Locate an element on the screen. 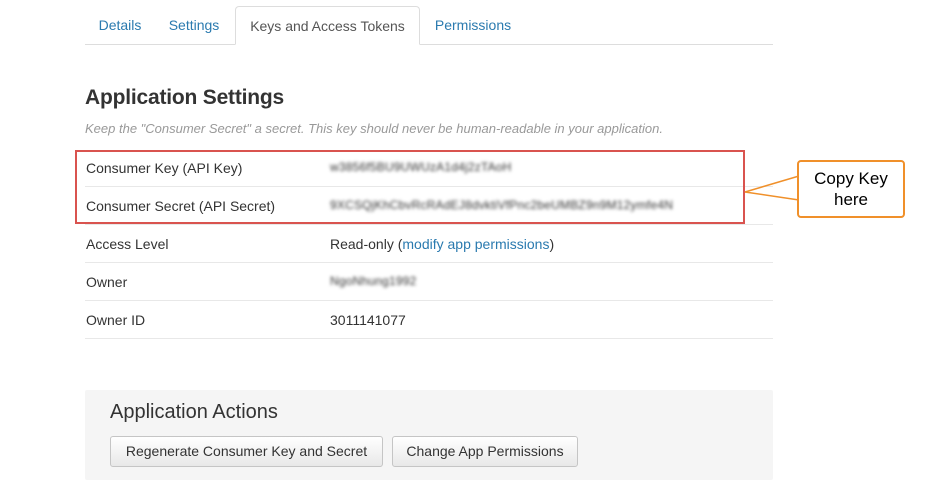 The height and width of the screenshot is (486, 932). regenerate-keys-button: Regenerate Consumer Key and Secret is located at coordinates (246, 451).